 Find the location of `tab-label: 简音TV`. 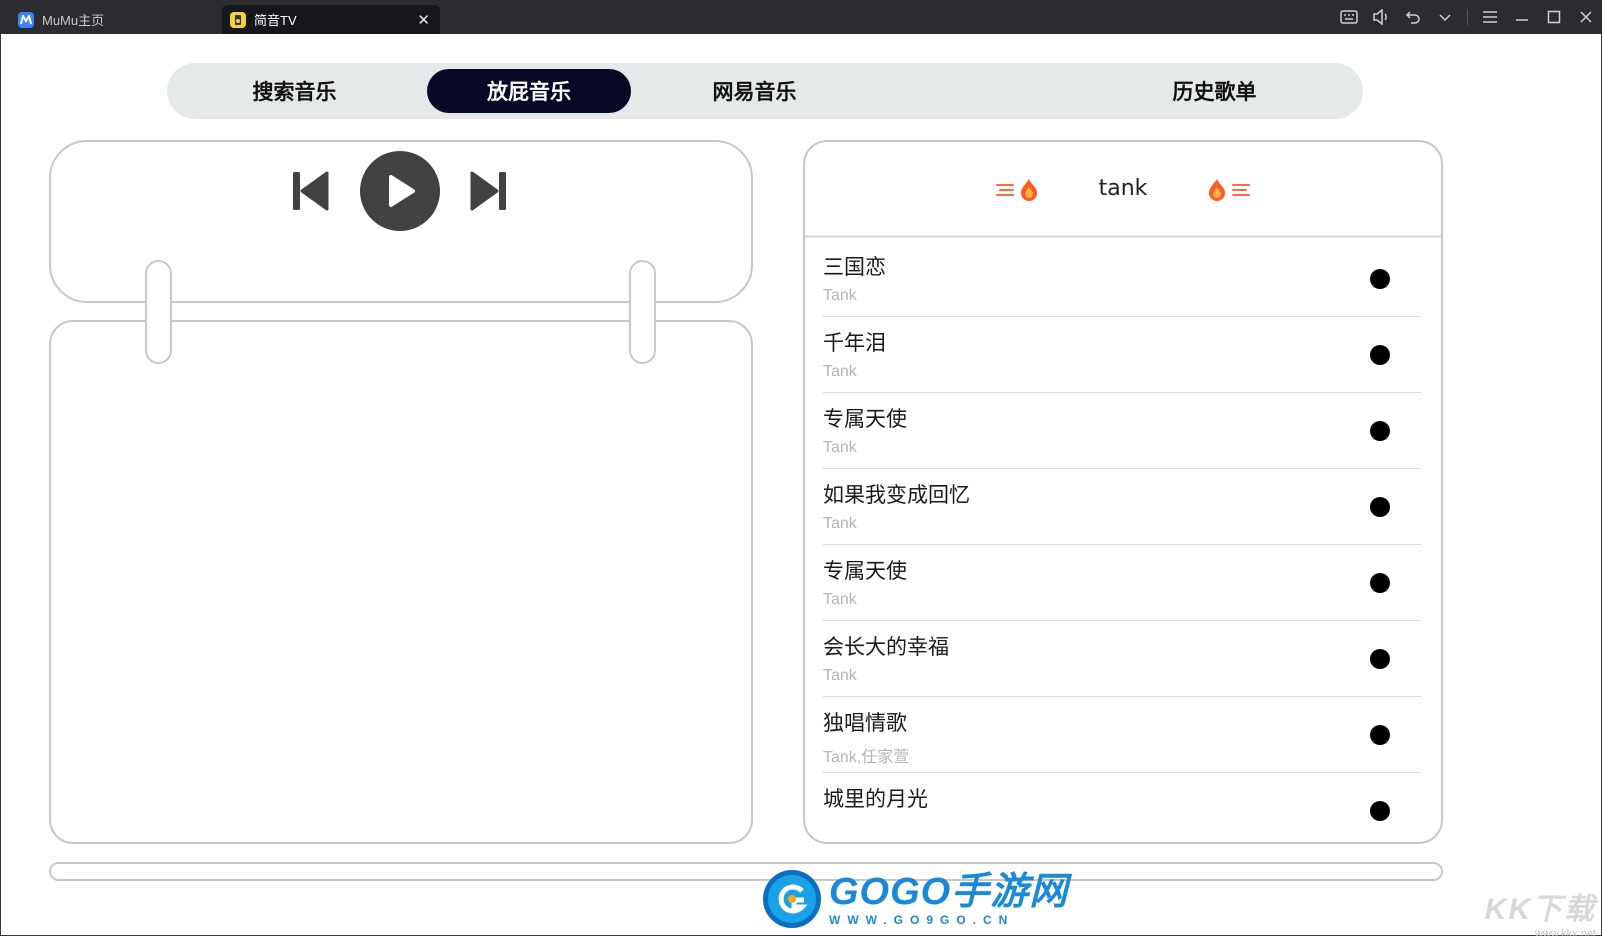

tab-label: 简音TV is located at coordinates (275, 20).